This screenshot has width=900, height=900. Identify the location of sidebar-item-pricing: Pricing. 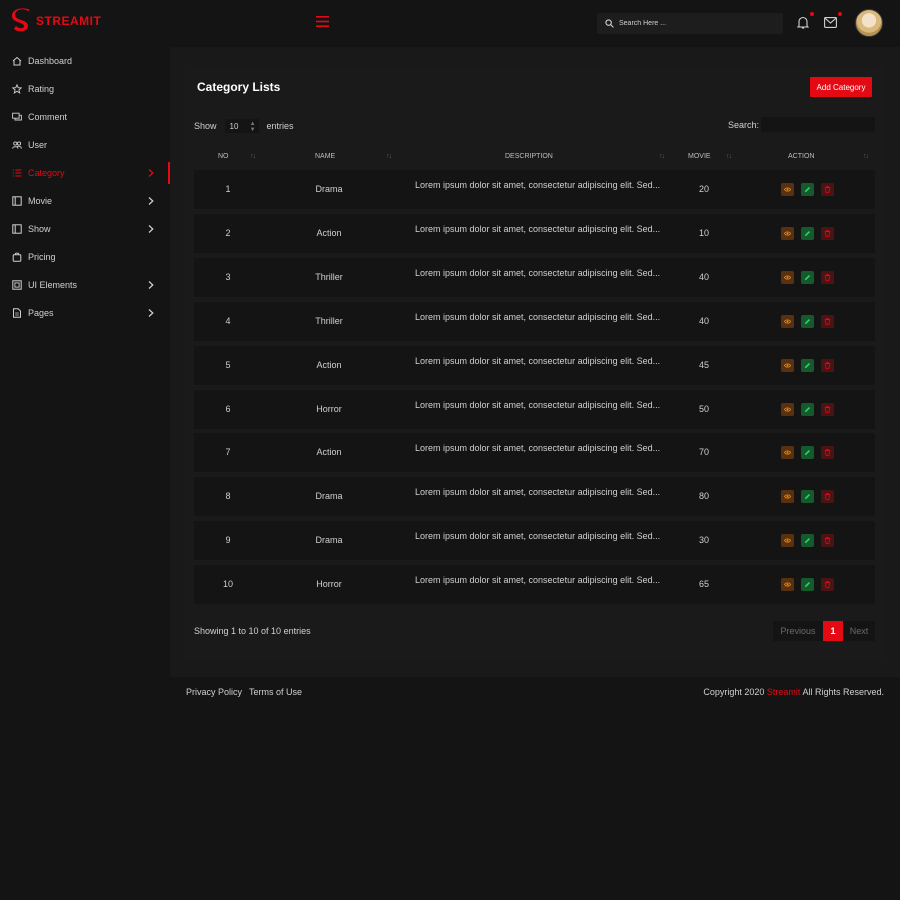
(85, 257).